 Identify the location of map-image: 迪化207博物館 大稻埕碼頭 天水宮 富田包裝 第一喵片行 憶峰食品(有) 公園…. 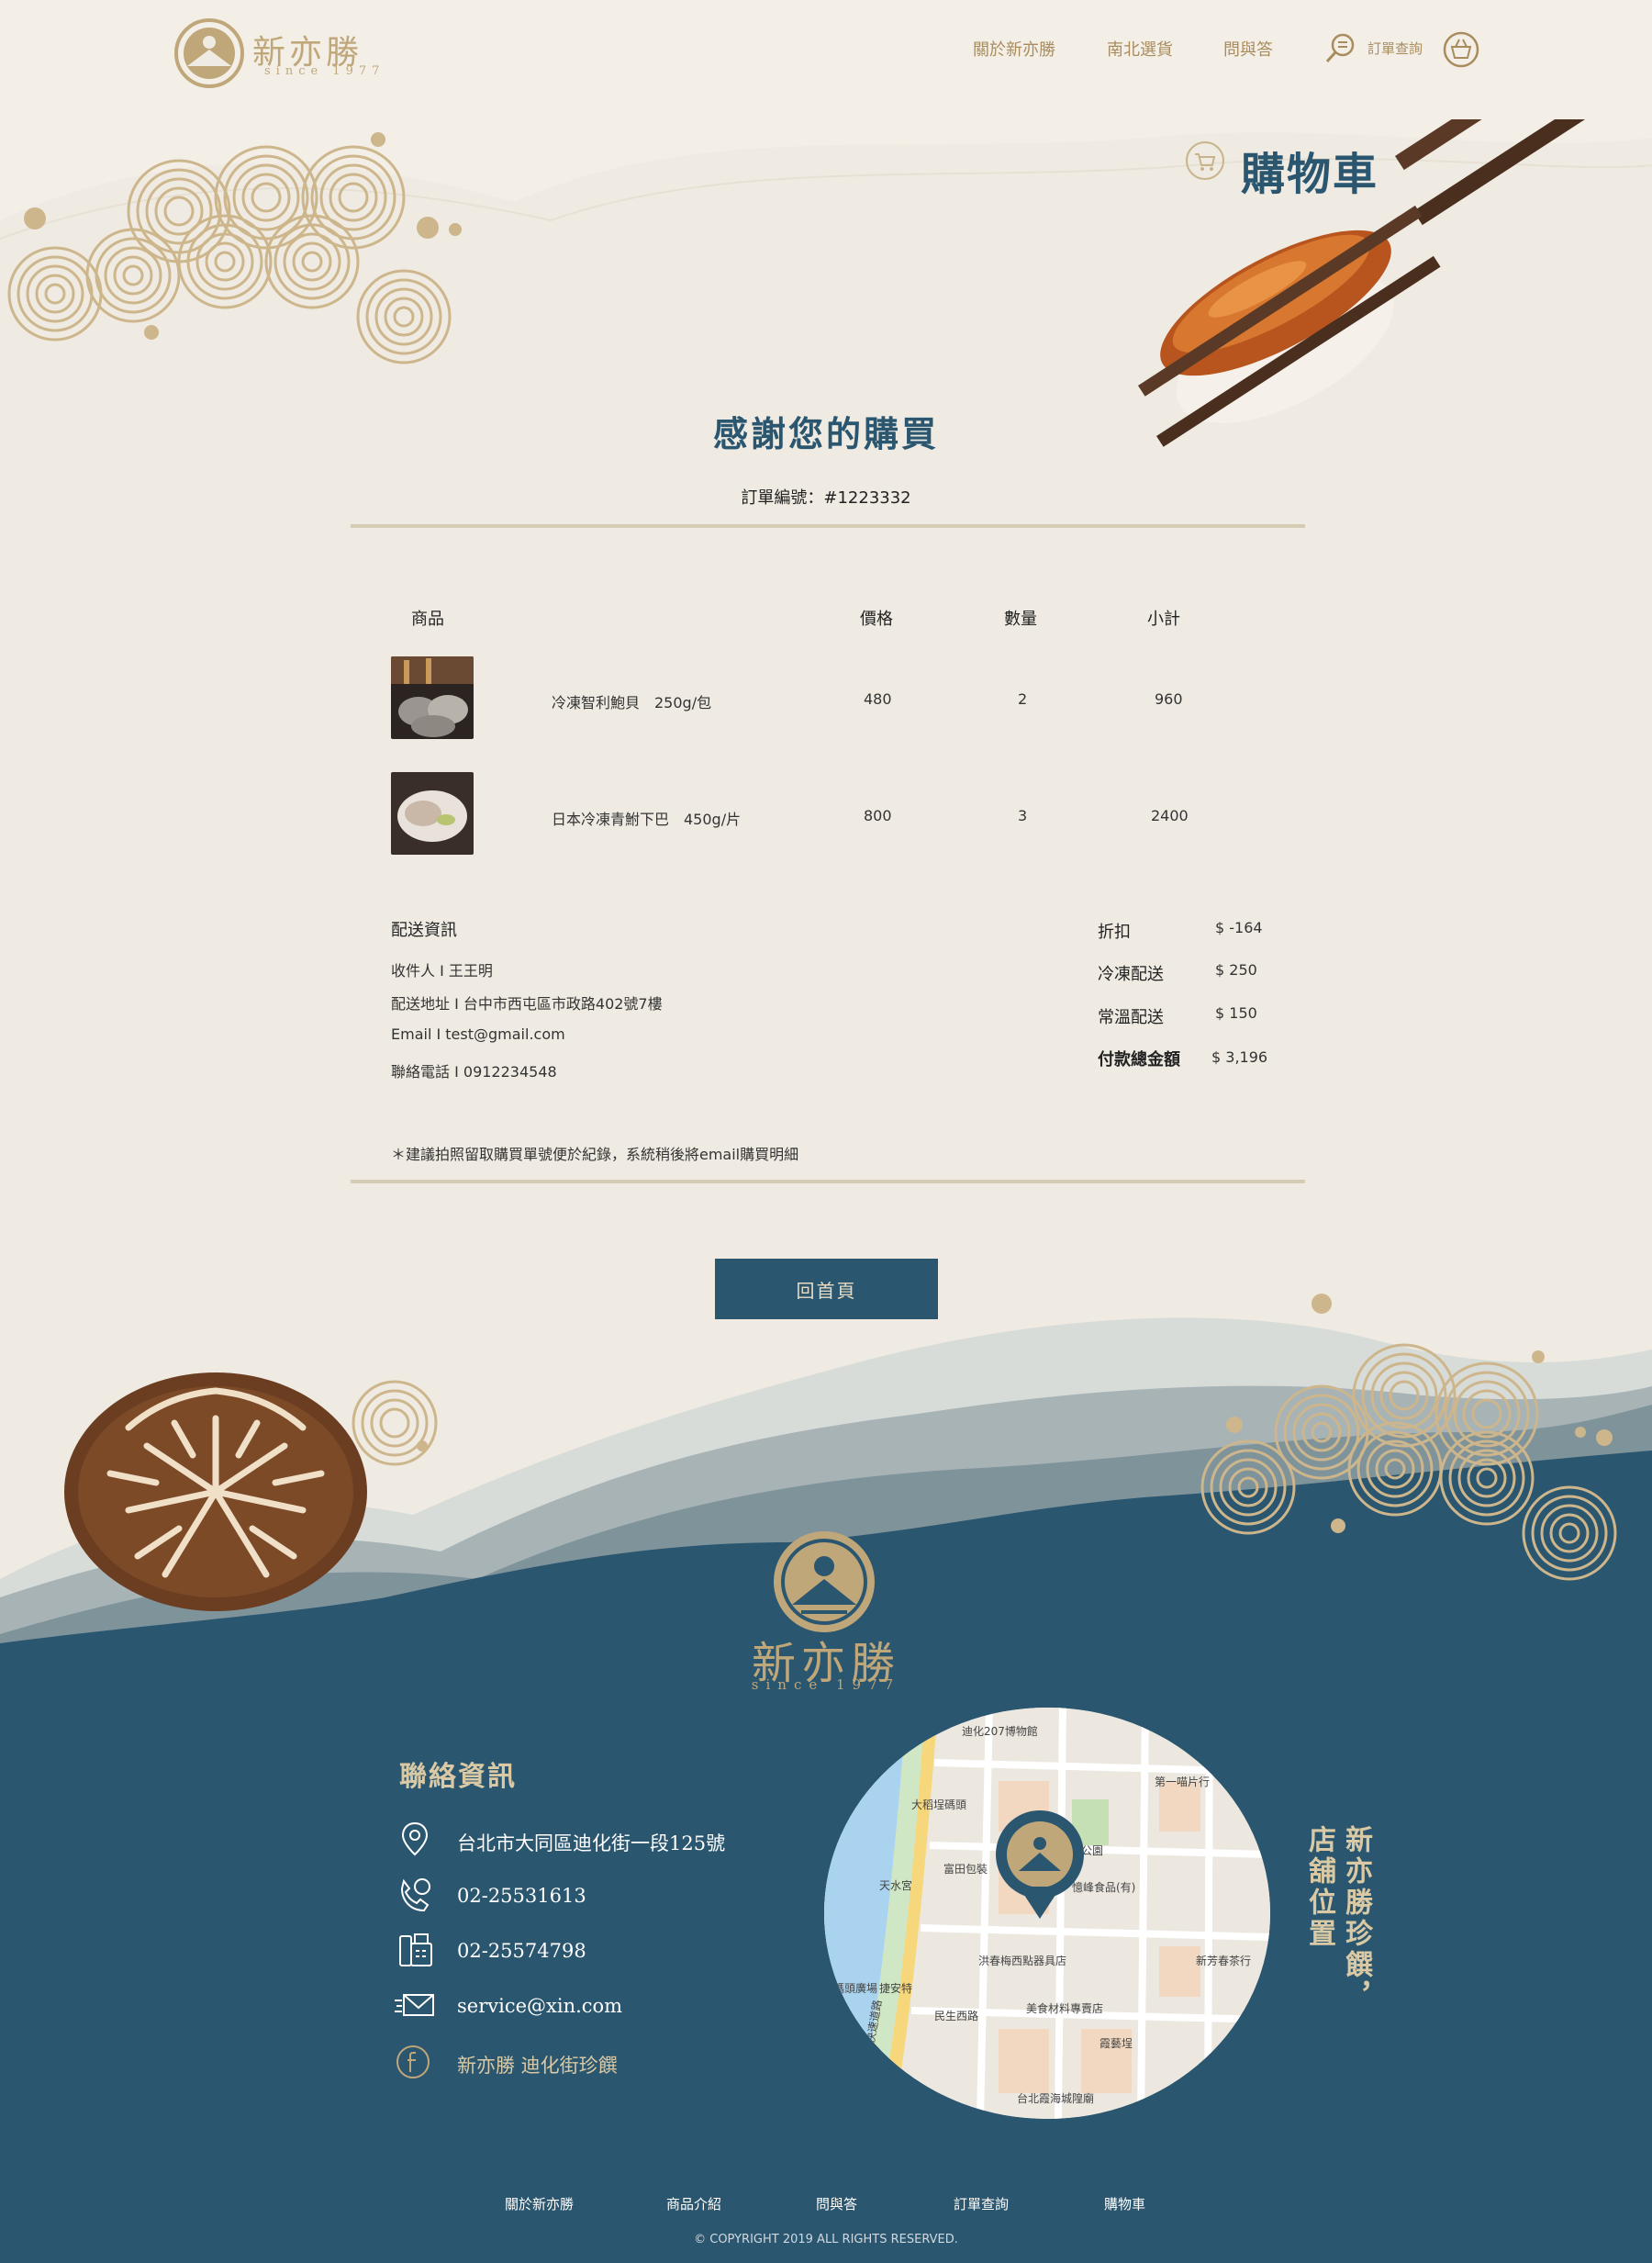
(1047, 1913).